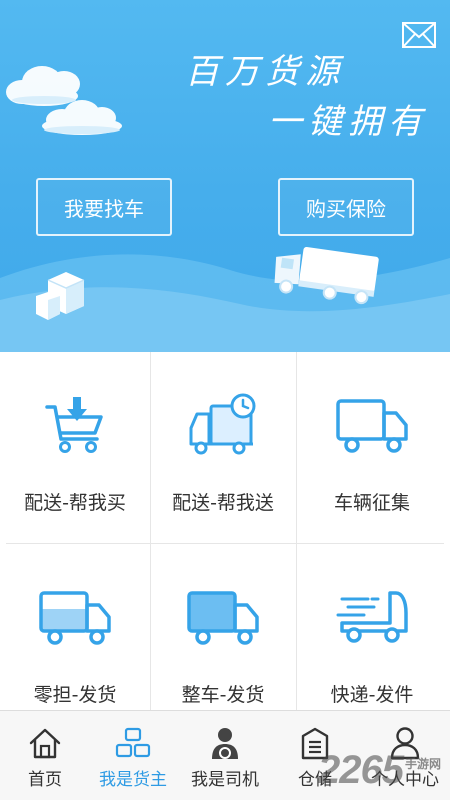 The image size is (450, 800). I want to click on service-full-load: 整车-发货, so click(223, 639).